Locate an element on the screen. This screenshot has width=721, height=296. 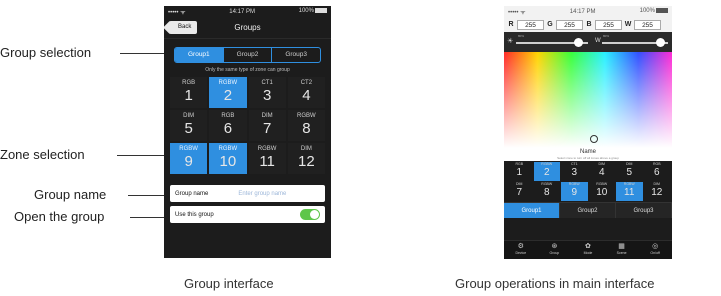
annotation-group-name: Group name is located at coordinates (70, 194).